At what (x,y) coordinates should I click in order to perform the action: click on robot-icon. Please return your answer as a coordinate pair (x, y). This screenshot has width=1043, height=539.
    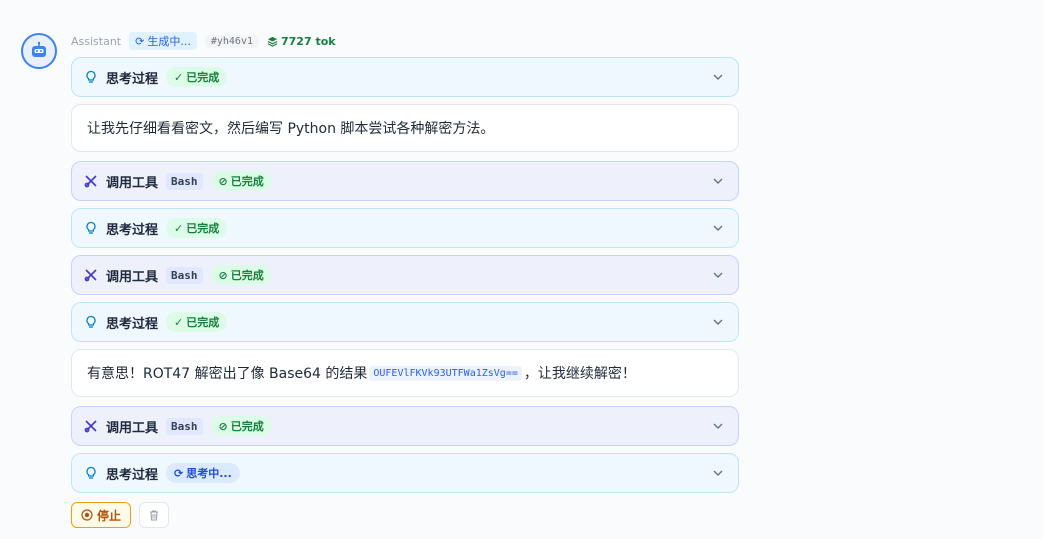
    Looking at the image, I should click on (39, 49).